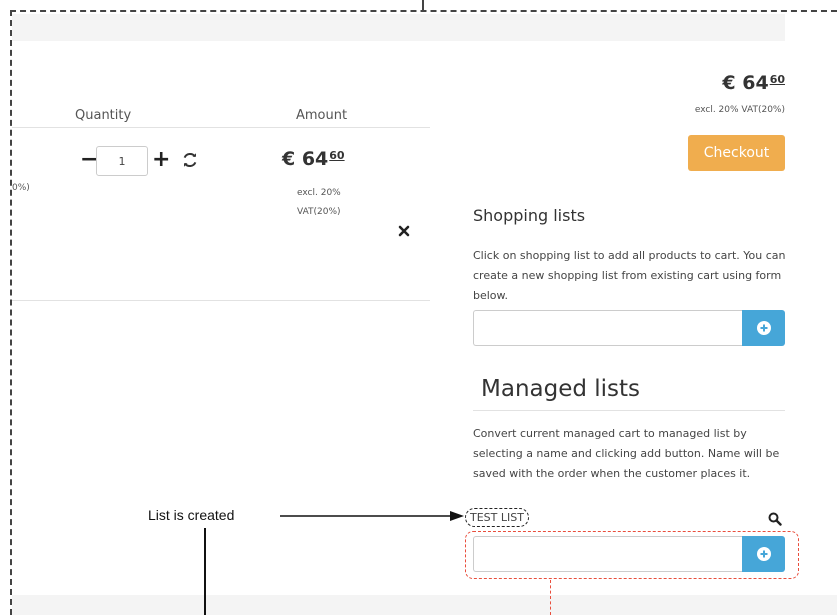 The width and height of the screenshot is (837, 615). I want to click on shopping-list-add-button, so click(763, 328).